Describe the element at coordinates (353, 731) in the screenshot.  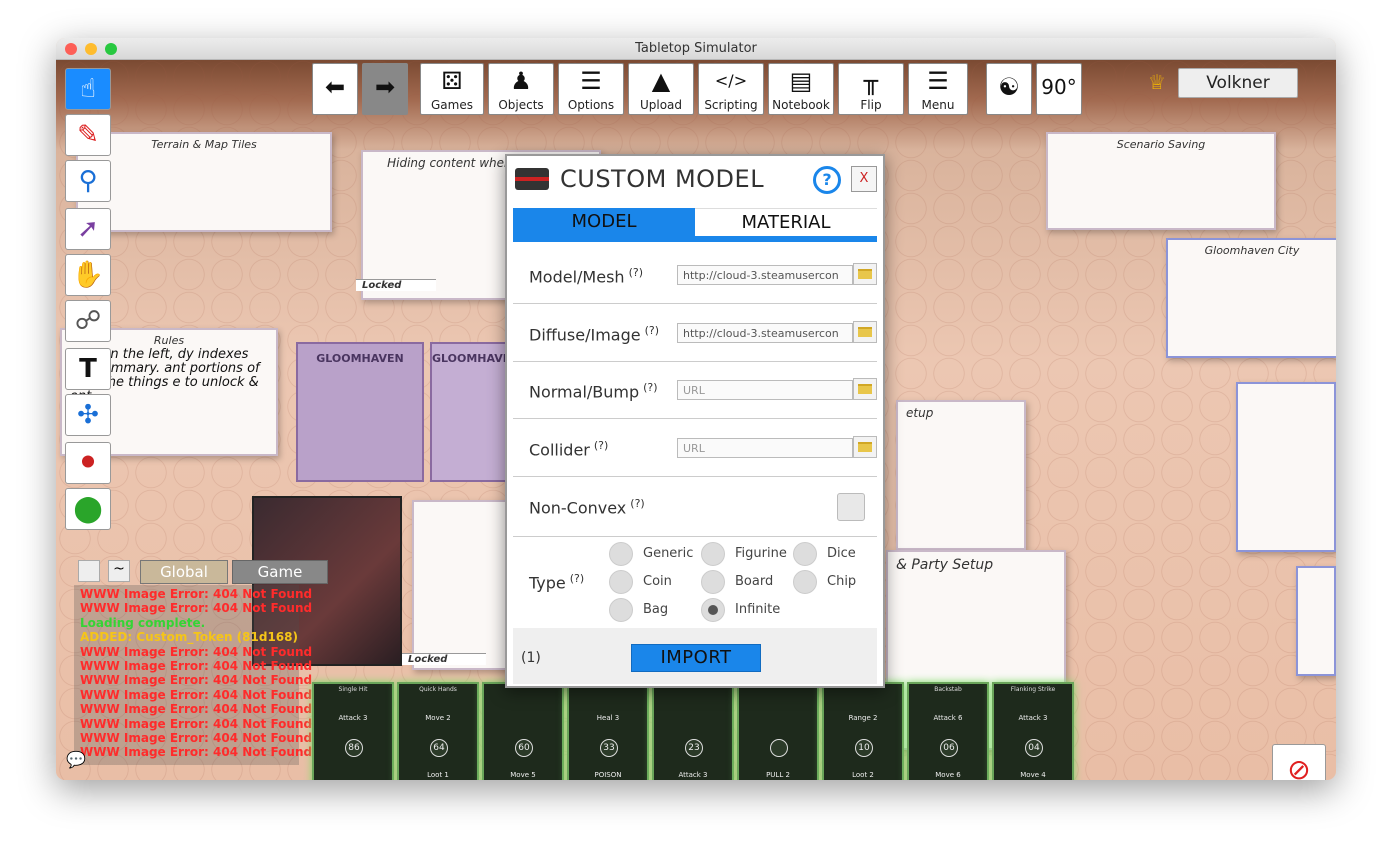
I see `ability-card: Single Hit Attack 3 86` at that location.